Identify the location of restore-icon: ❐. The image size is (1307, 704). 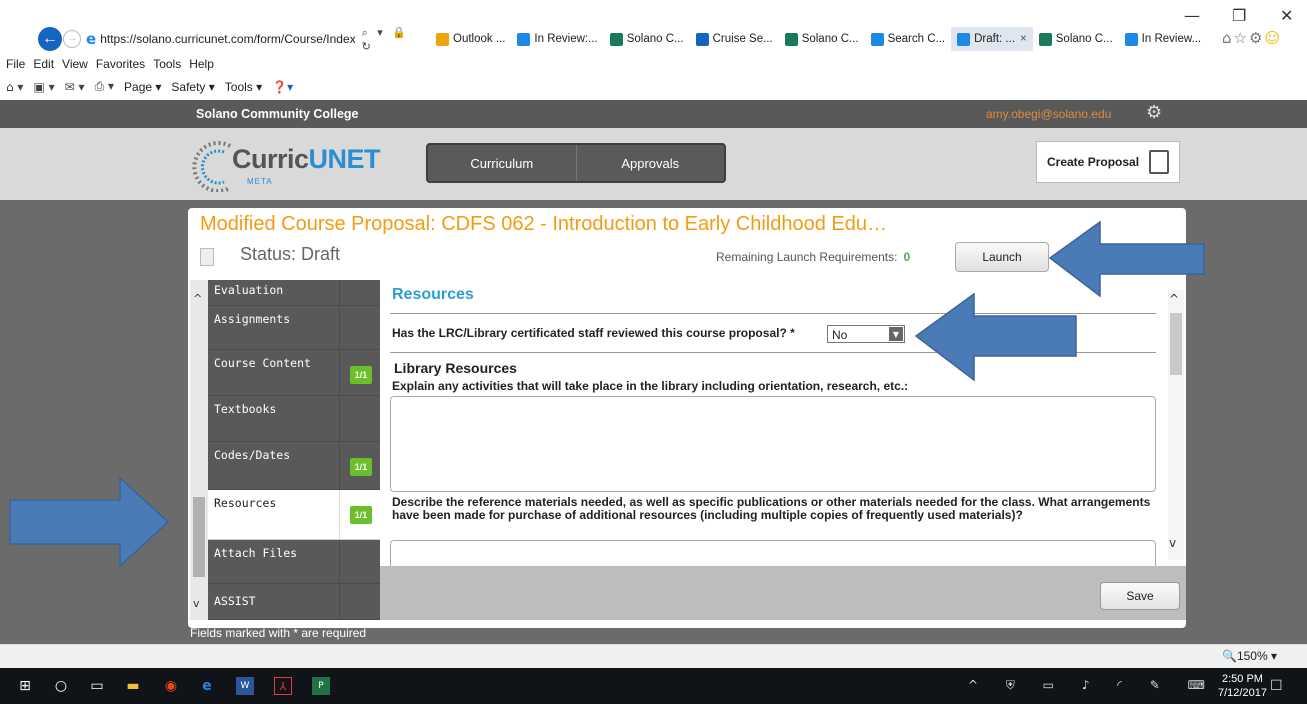
(1239, 15).